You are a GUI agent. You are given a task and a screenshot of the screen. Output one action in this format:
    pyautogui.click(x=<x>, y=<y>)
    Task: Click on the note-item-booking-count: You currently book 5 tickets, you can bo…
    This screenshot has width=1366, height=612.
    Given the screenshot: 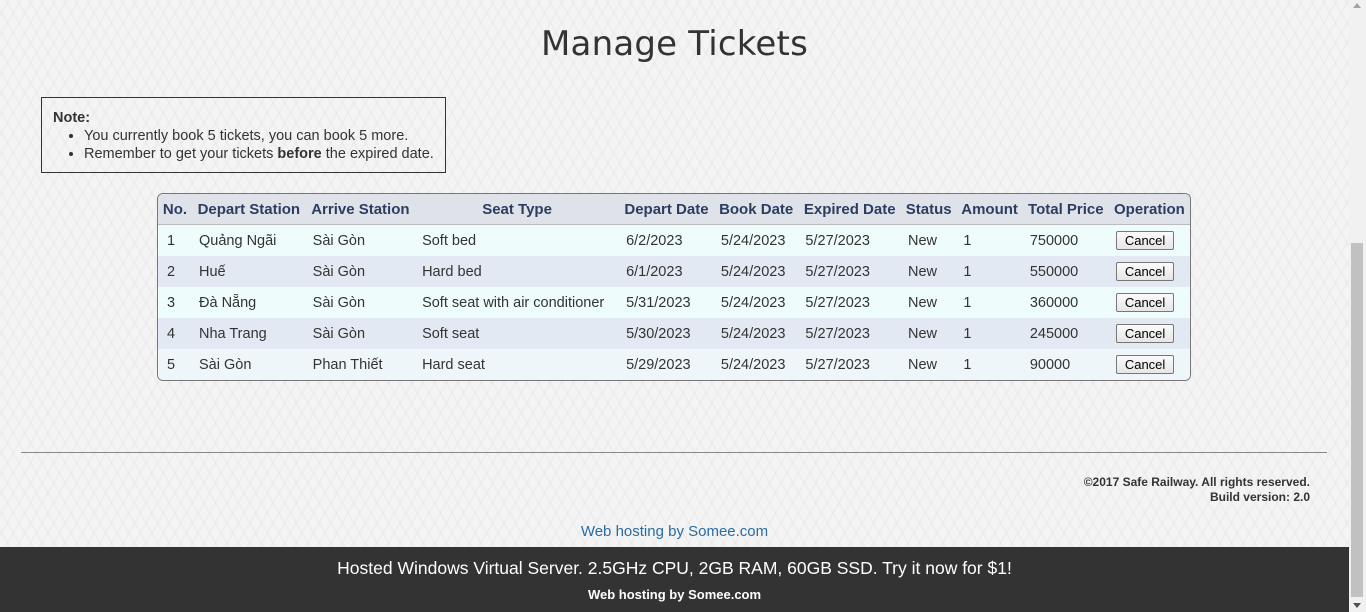 What is the action you would take?
    pyautogui.click(x=264, y=136)
    